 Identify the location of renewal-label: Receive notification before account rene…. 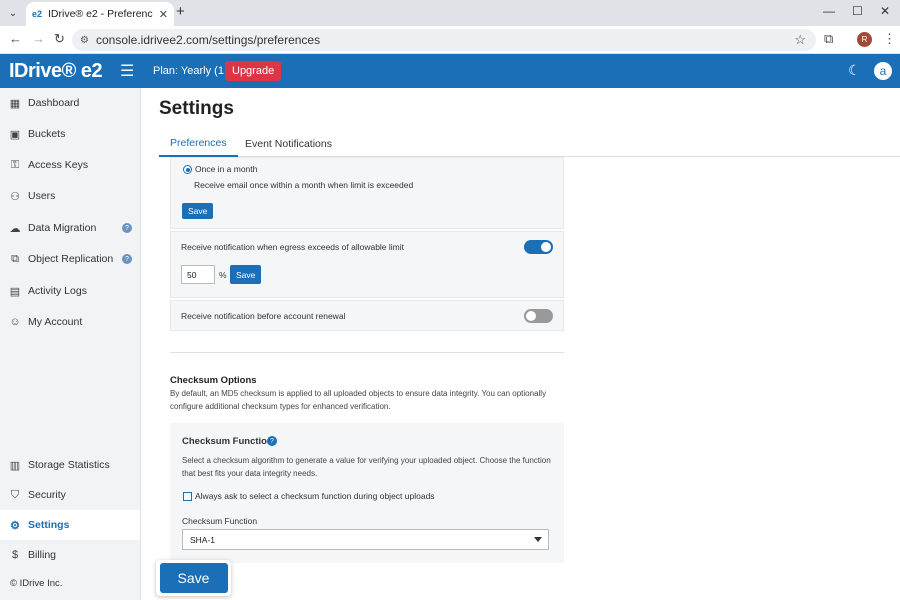
(263, 316).